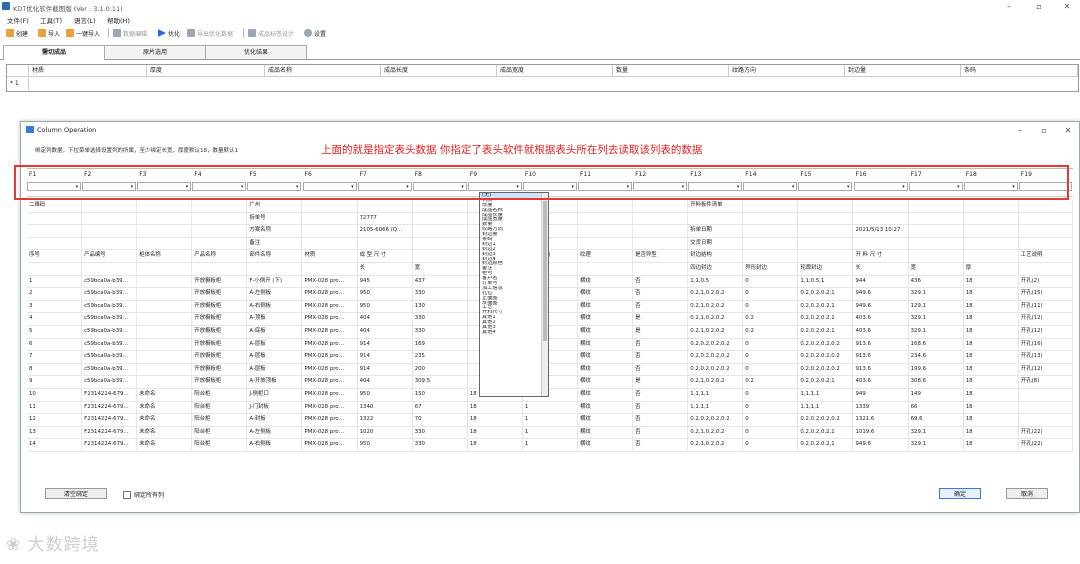 The height and width of the screenshot is (564, 1080). Describe the element at coordinates (206, 71) in the screenshot. I see `col-thickness: 厚度` at that location.